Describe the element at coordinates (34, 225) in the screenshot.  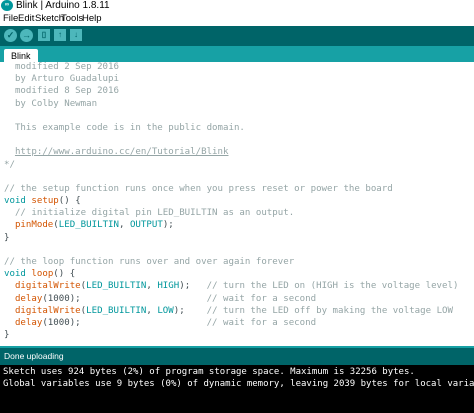
I see `code-token: pinMode` at that location.